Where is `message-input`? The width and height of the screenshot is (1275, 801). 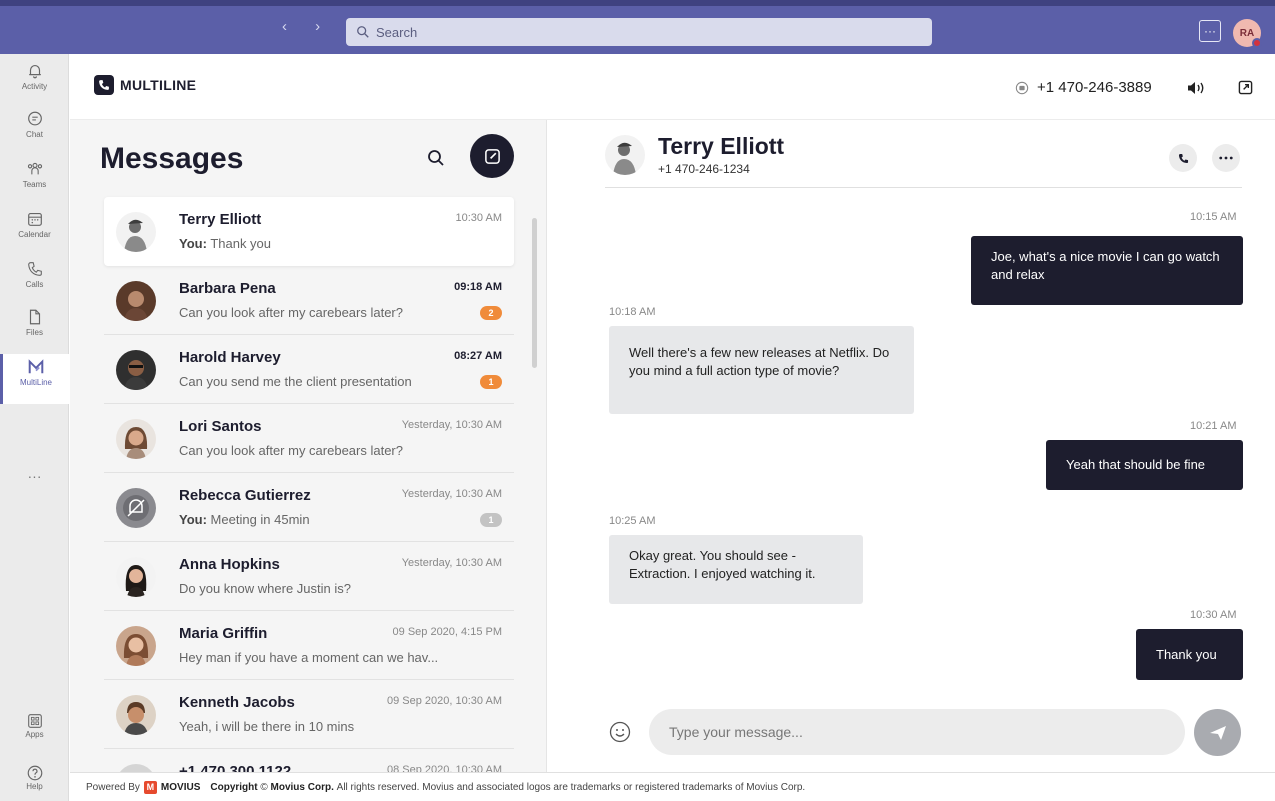 message-input is located at coordinates (917, 732).